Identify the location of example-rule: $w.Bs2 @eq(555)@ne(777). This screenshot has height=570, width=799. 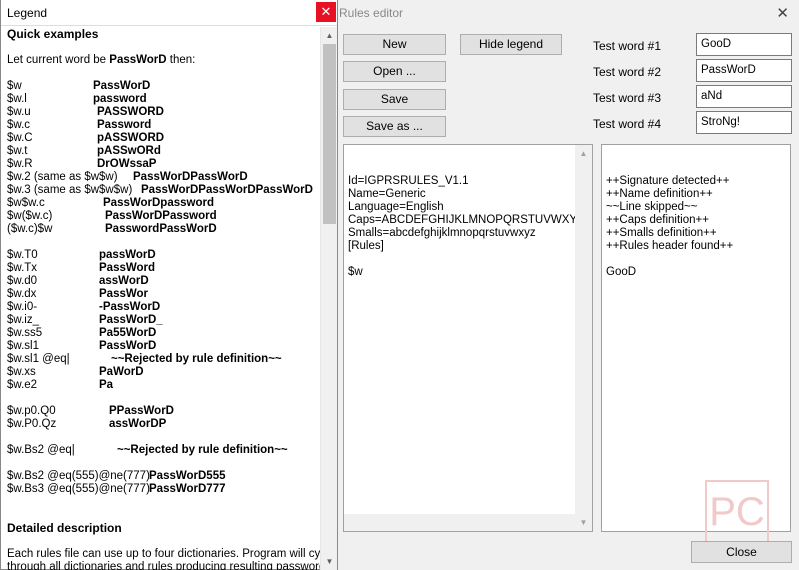
(78, 476).